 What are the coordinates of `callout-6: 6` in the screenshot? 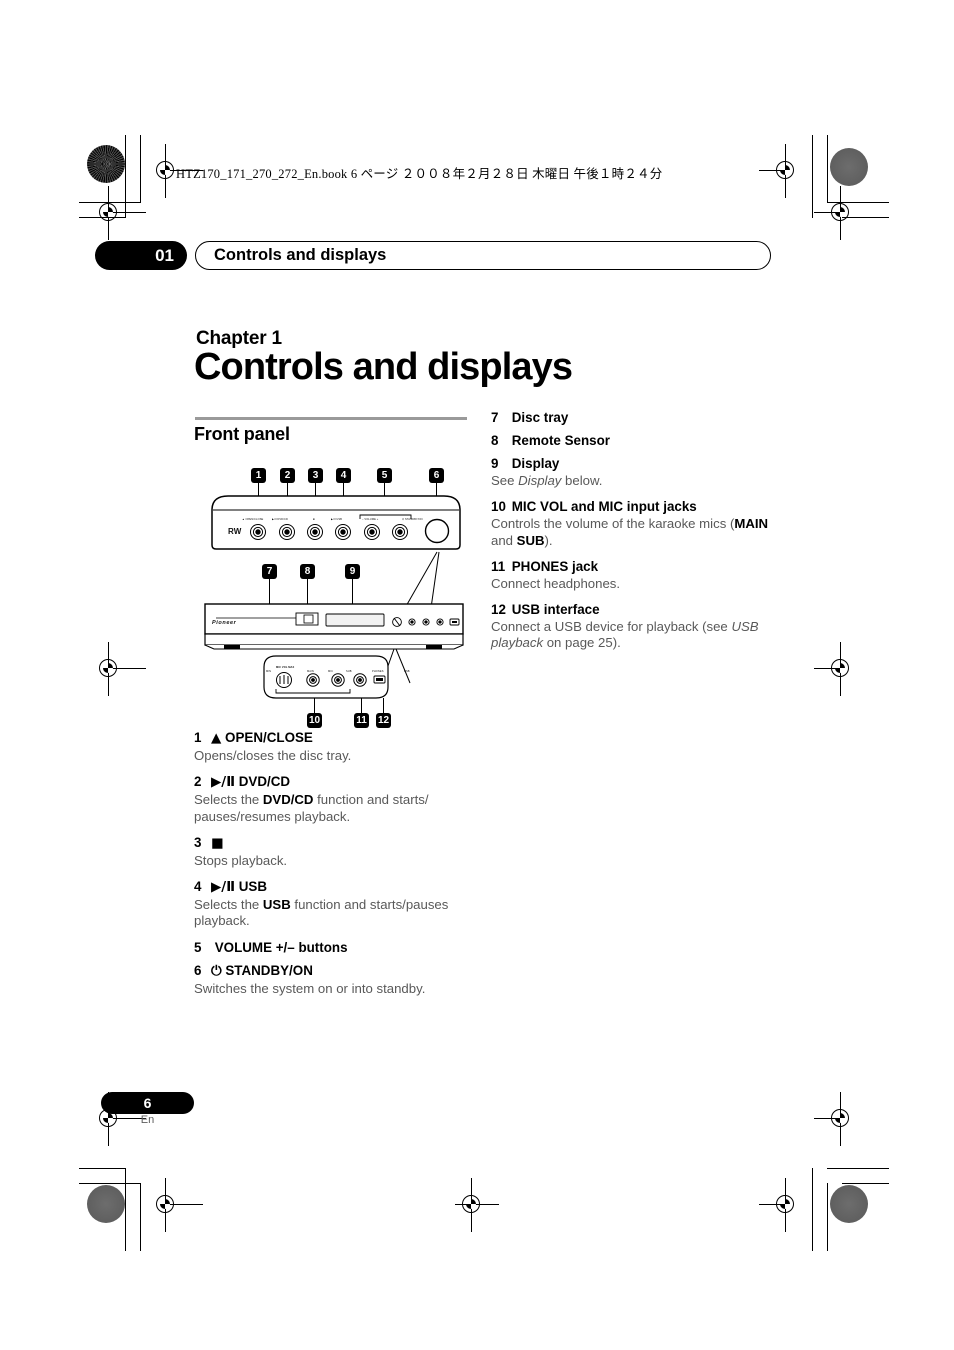 It's located at (436, 475).